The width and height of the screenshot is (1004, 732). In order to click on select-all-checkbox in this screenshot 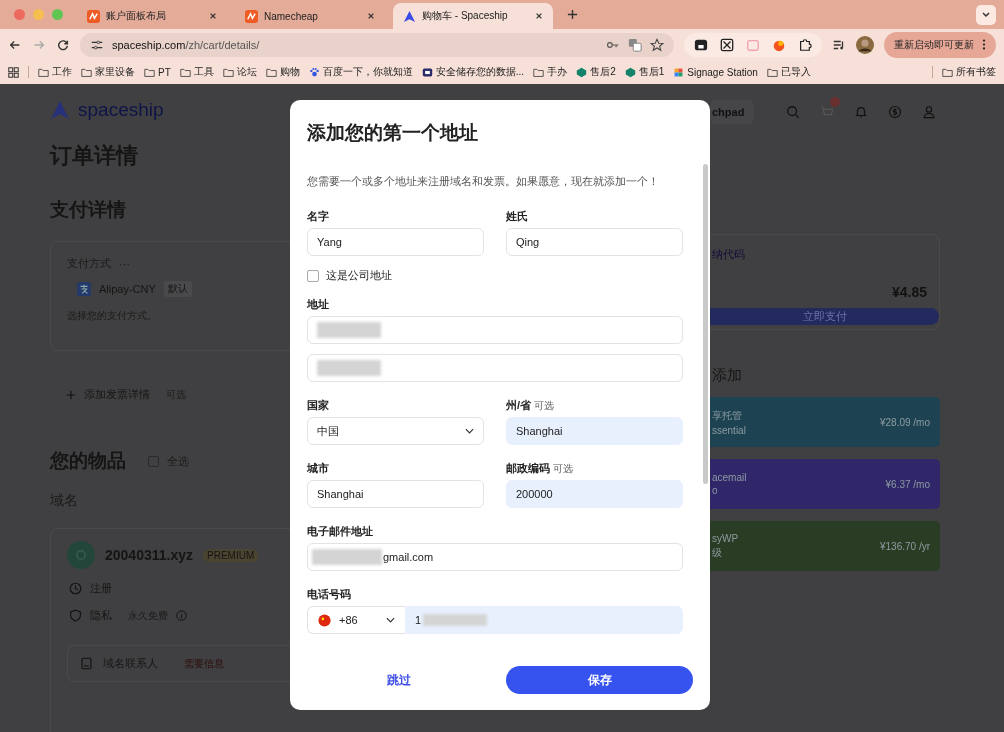, I will do `click(153, 461)`.